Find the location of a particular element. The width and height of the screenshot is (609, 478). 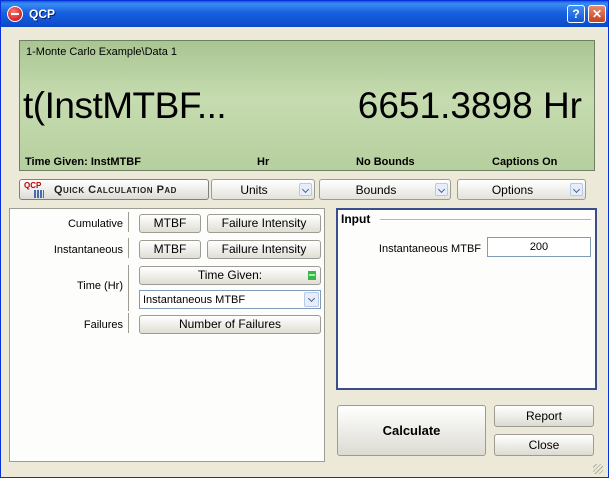

close-button: Close is located at coordinates (544, 445).